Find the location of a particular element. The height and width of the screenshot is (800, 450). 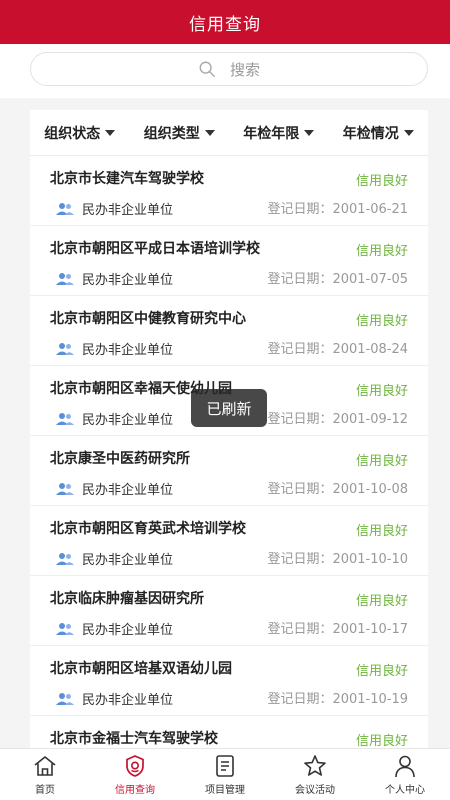

register-date: 登记日期：2001-10-19 is located at coordinates (337, 699).